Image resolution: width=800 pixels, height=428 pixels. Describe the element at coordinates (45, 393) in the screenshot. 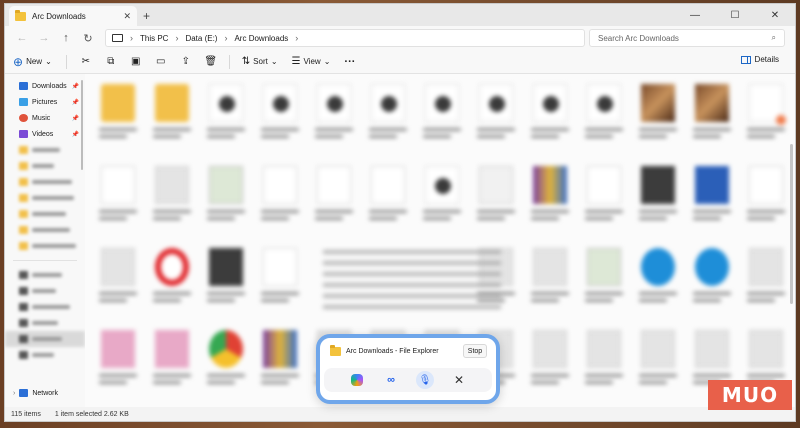

I see `sidebar-item-network: › Network` at that location.